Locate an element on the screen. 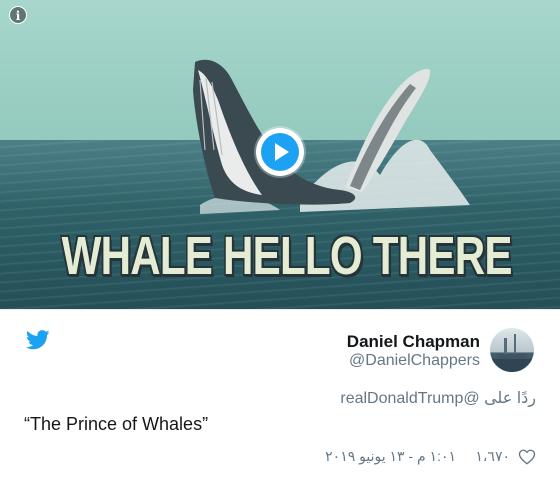 The width and height of the screenshot is (560, 479). info-icon: i is located at coordinates (18, 15).